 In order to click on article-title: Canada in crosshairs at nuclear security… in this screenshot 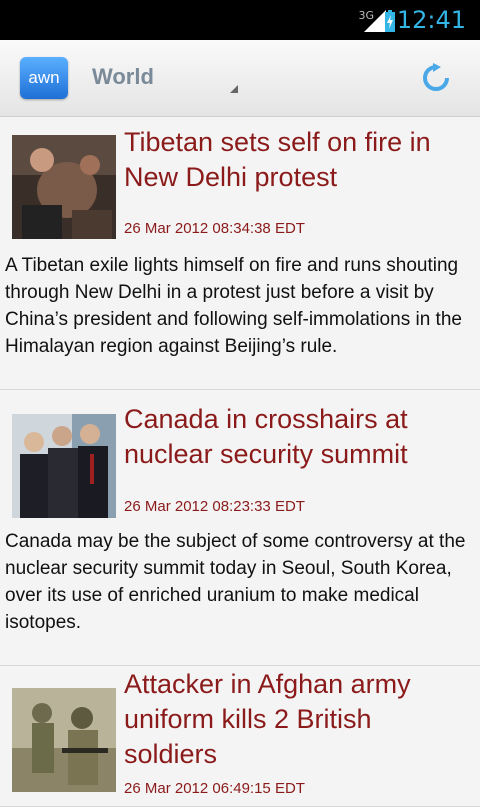, I will do `click(298, 437)`.